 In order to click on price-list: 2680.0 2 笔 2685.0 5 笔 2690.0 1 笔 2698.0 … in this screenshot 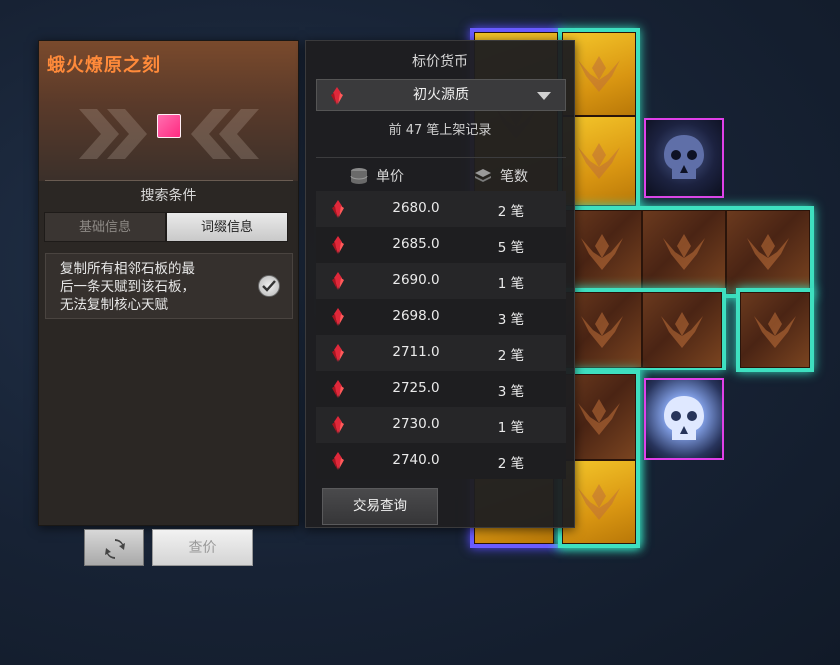, I will do `click(441, 335)`.